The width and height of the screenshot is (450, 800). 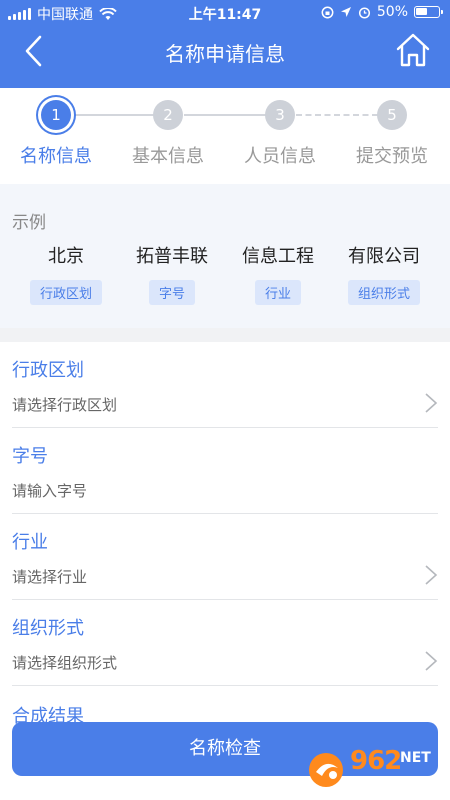 What do you see at coordinates (64, 662) in the screenshot?
I see `org-form-select: 请选择组织形式` at bounding box center [64, 662].